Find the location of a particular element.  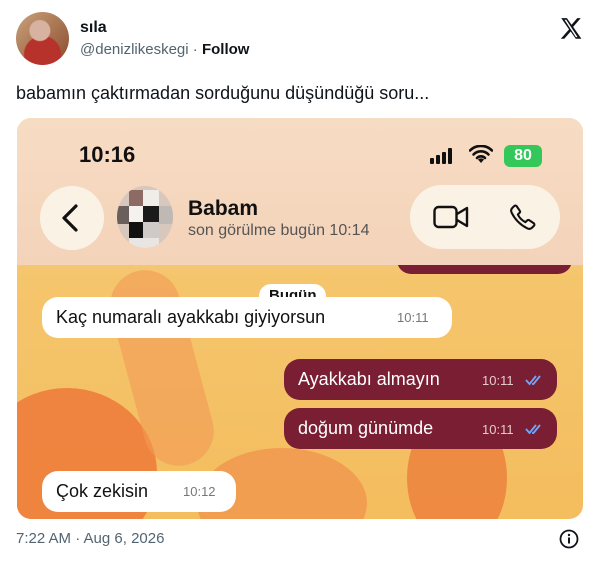

signal-icon is located at coordinates (444, 156).